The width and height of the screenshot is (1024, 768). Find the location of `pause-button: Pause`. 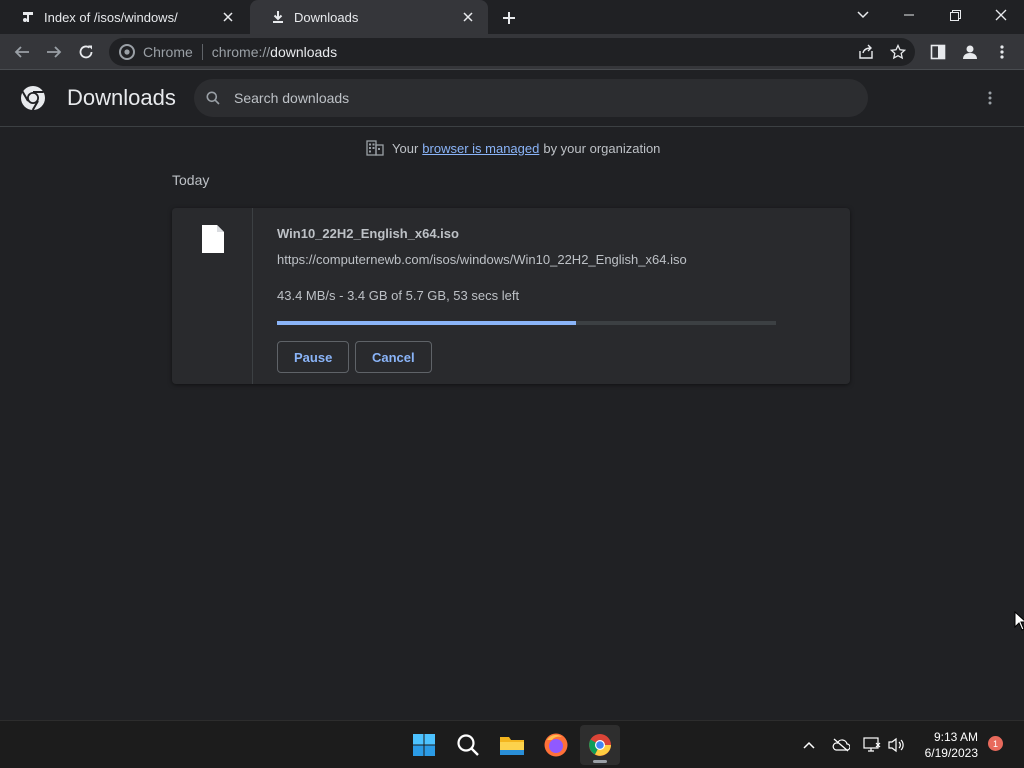

pause-button: Pause is located at coordinates (313, 357).